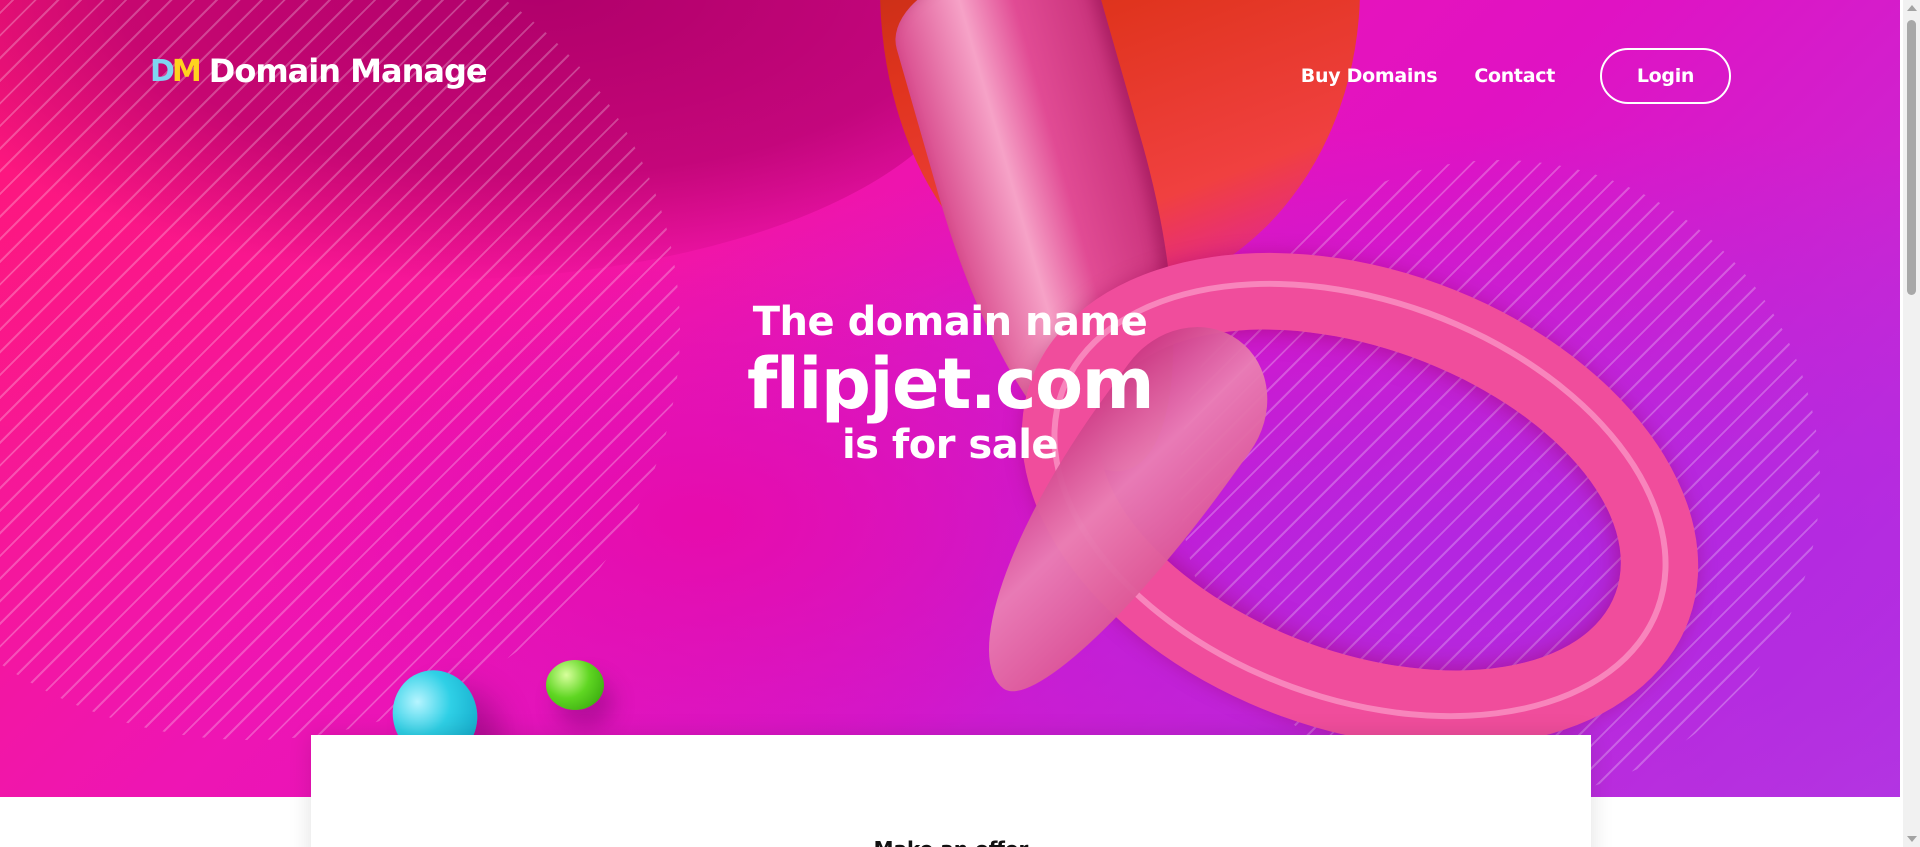 This screenshot has height=847, width=1920. Describe the element at coordinates (162, 71) in the screenshot. I see `logo-mark-d: D` at that location.